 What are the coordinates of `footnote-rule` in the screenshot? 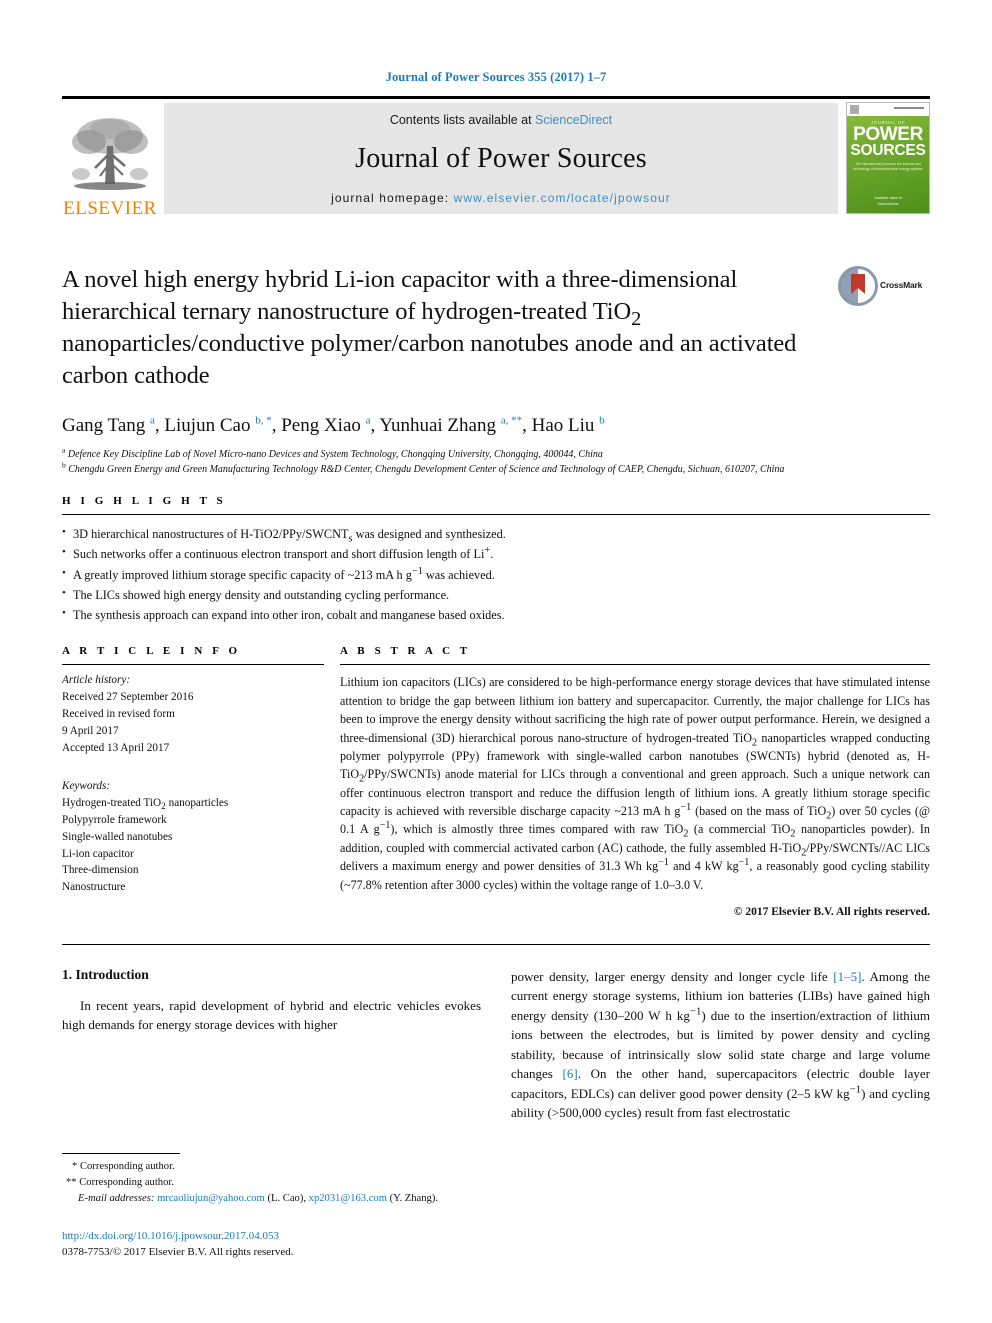 It's located at (121, 1153).